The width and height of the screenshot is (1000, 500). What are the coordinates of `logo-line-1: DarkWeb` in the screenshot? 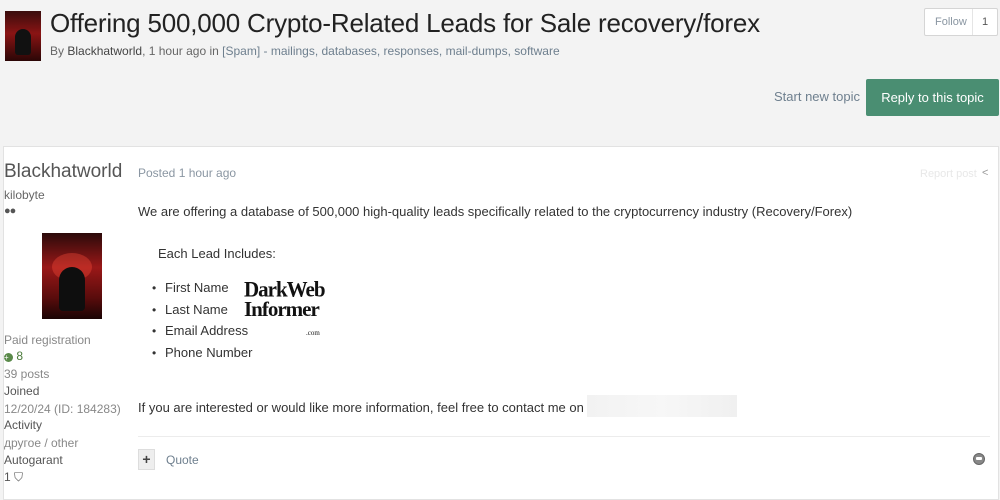 It's located at (285, 289).